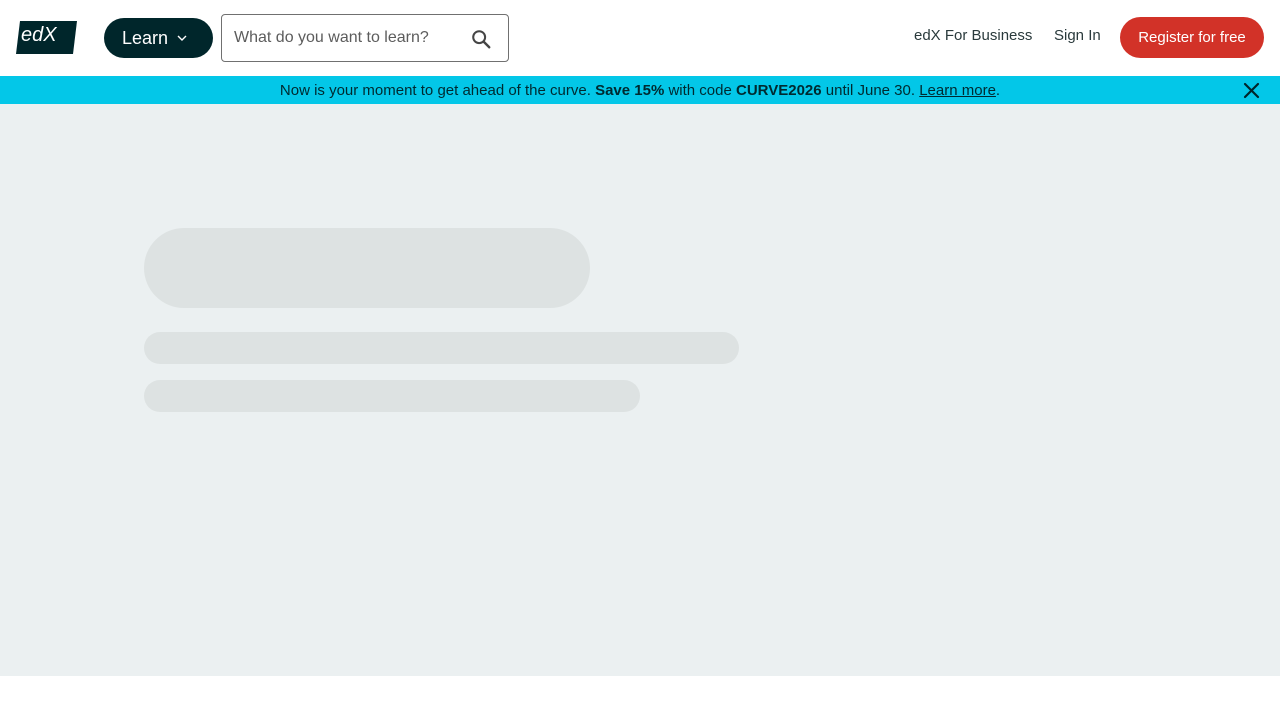 The image size is (1280, 720). What do you see at coordinates (700, 90) in the screenshot?
I see `banner-text: with code` at bounding box center [700, 90].